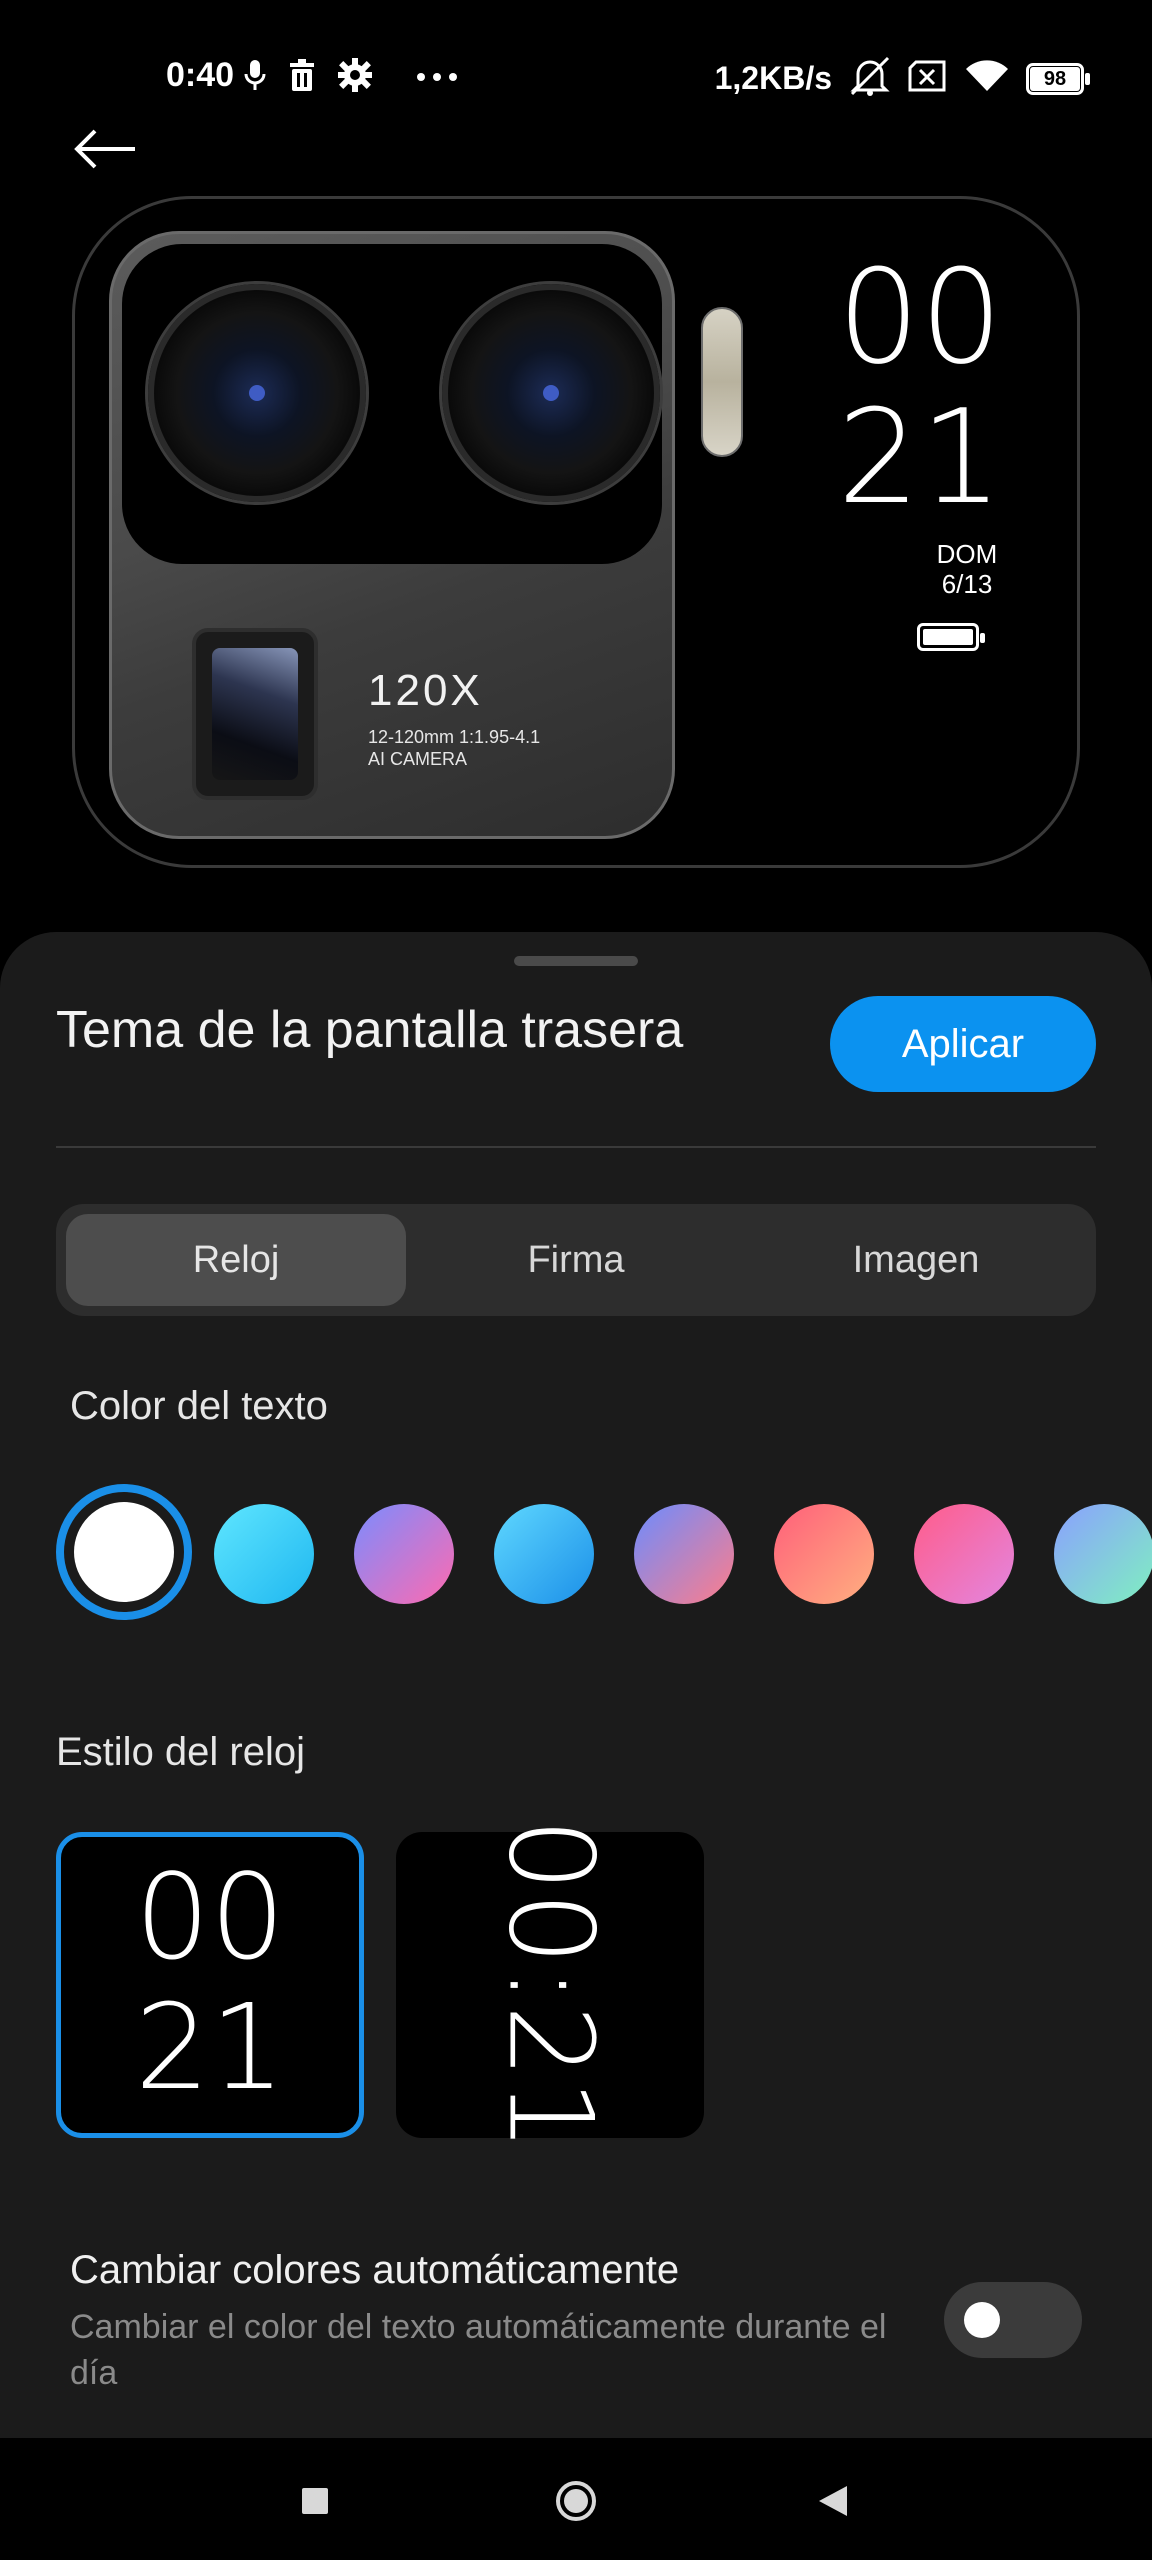 This screenshot has width=1152, height=2560. What do you see at coordinates (425, 690) in the screenshot?
I see `camera-brand: 120X` at bounding box center [425, 690].